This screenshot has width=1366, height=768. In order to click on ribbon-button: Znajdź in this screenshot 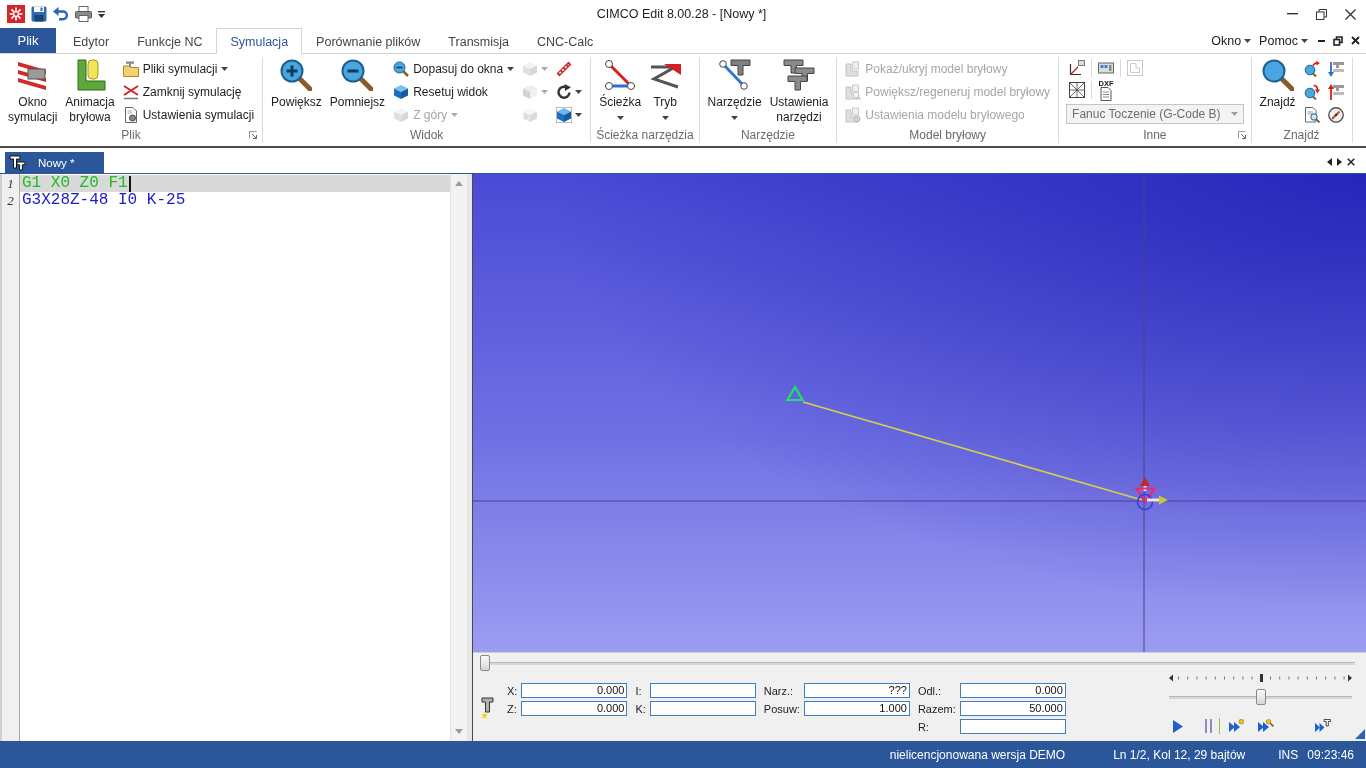, I will do `click(1277, 83)`.